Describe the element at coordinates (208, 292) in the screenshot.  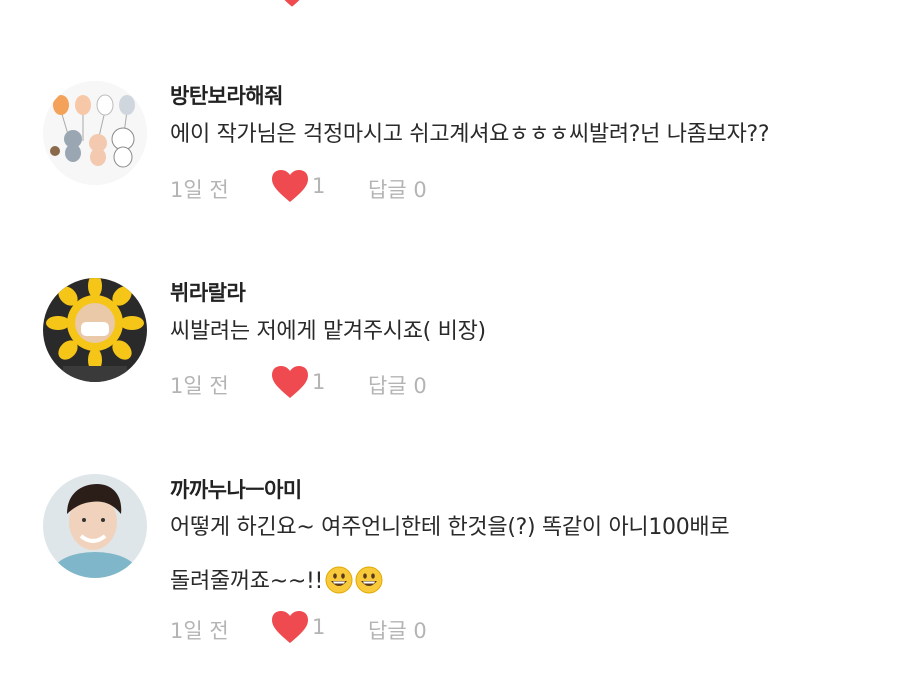
I see `comment-username: 뷔라랄라` at that location.